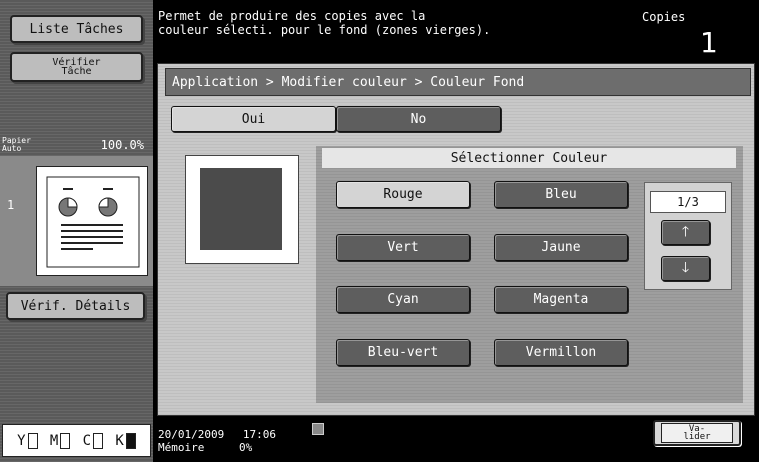 The width and height of the screenshot is (759, 462). Describe the element at coordinates (709, 42) in the screenshot. I see `copy-count: 1` at that location.